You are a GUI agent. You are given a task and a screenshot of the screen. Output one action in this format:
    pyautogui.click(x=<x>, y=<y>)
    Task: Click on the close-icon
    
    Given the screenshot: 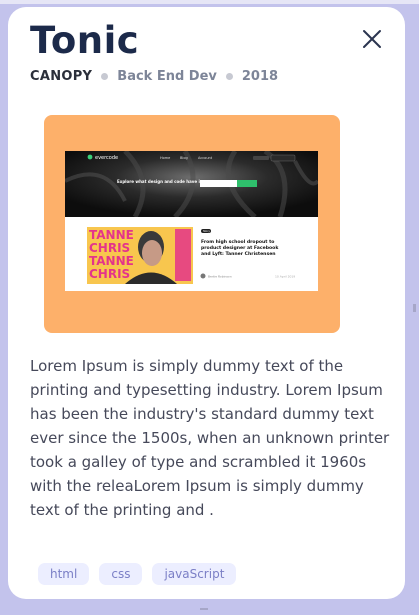 What is the action you would take?
    pyautogui.click(x=372, y=39)
    